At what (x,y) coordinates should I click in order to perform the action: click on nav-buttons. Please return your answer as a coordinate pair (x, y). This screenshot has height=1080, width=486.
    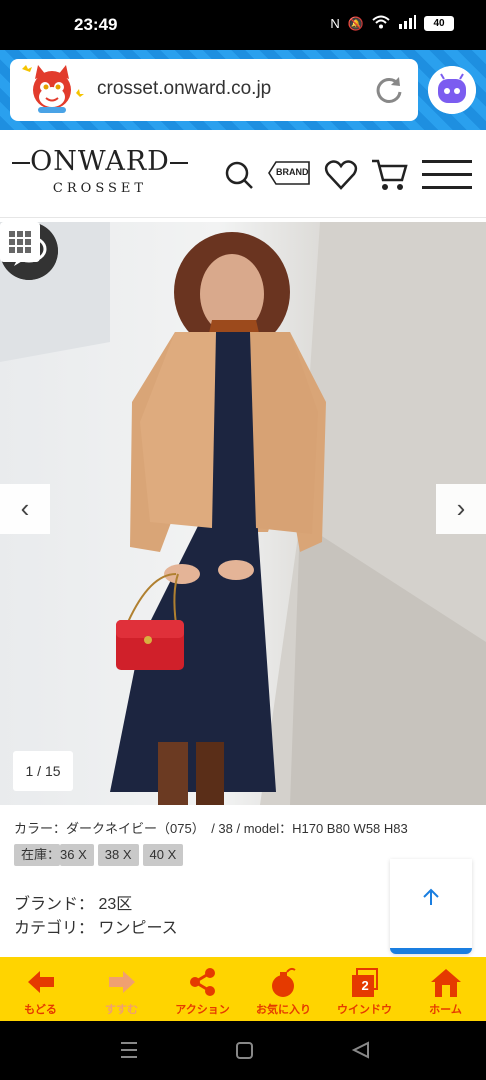
    Looking at the image, I should click on (245, 1050).